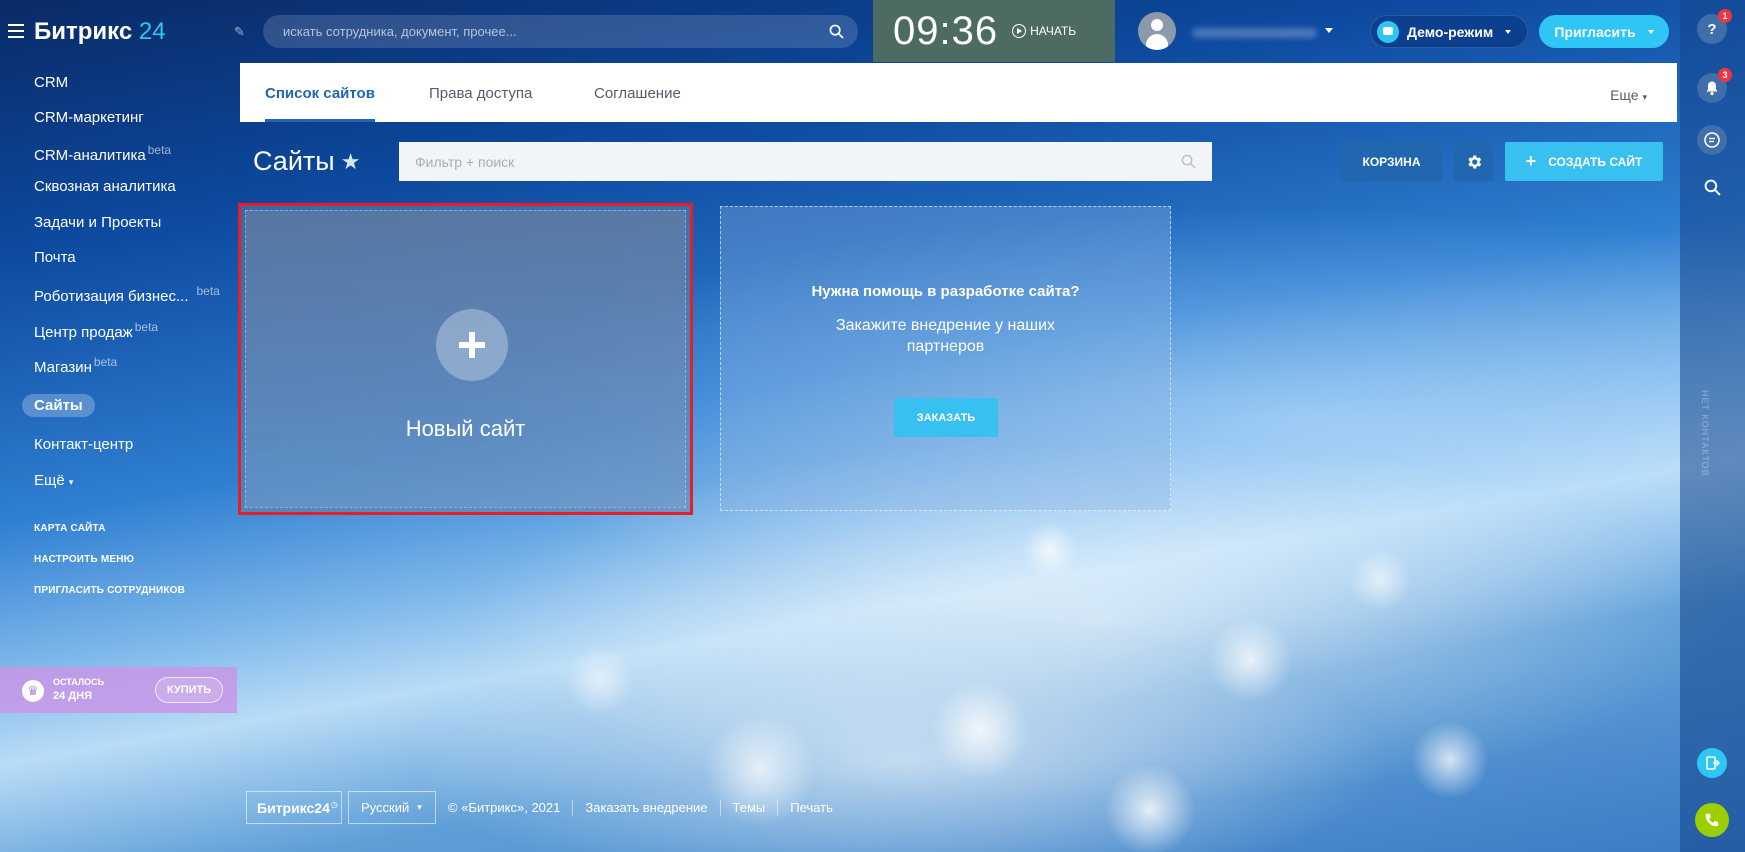 This screenshot has width=1745, height=852. I want to click on global-search-input, so click(560, 31).